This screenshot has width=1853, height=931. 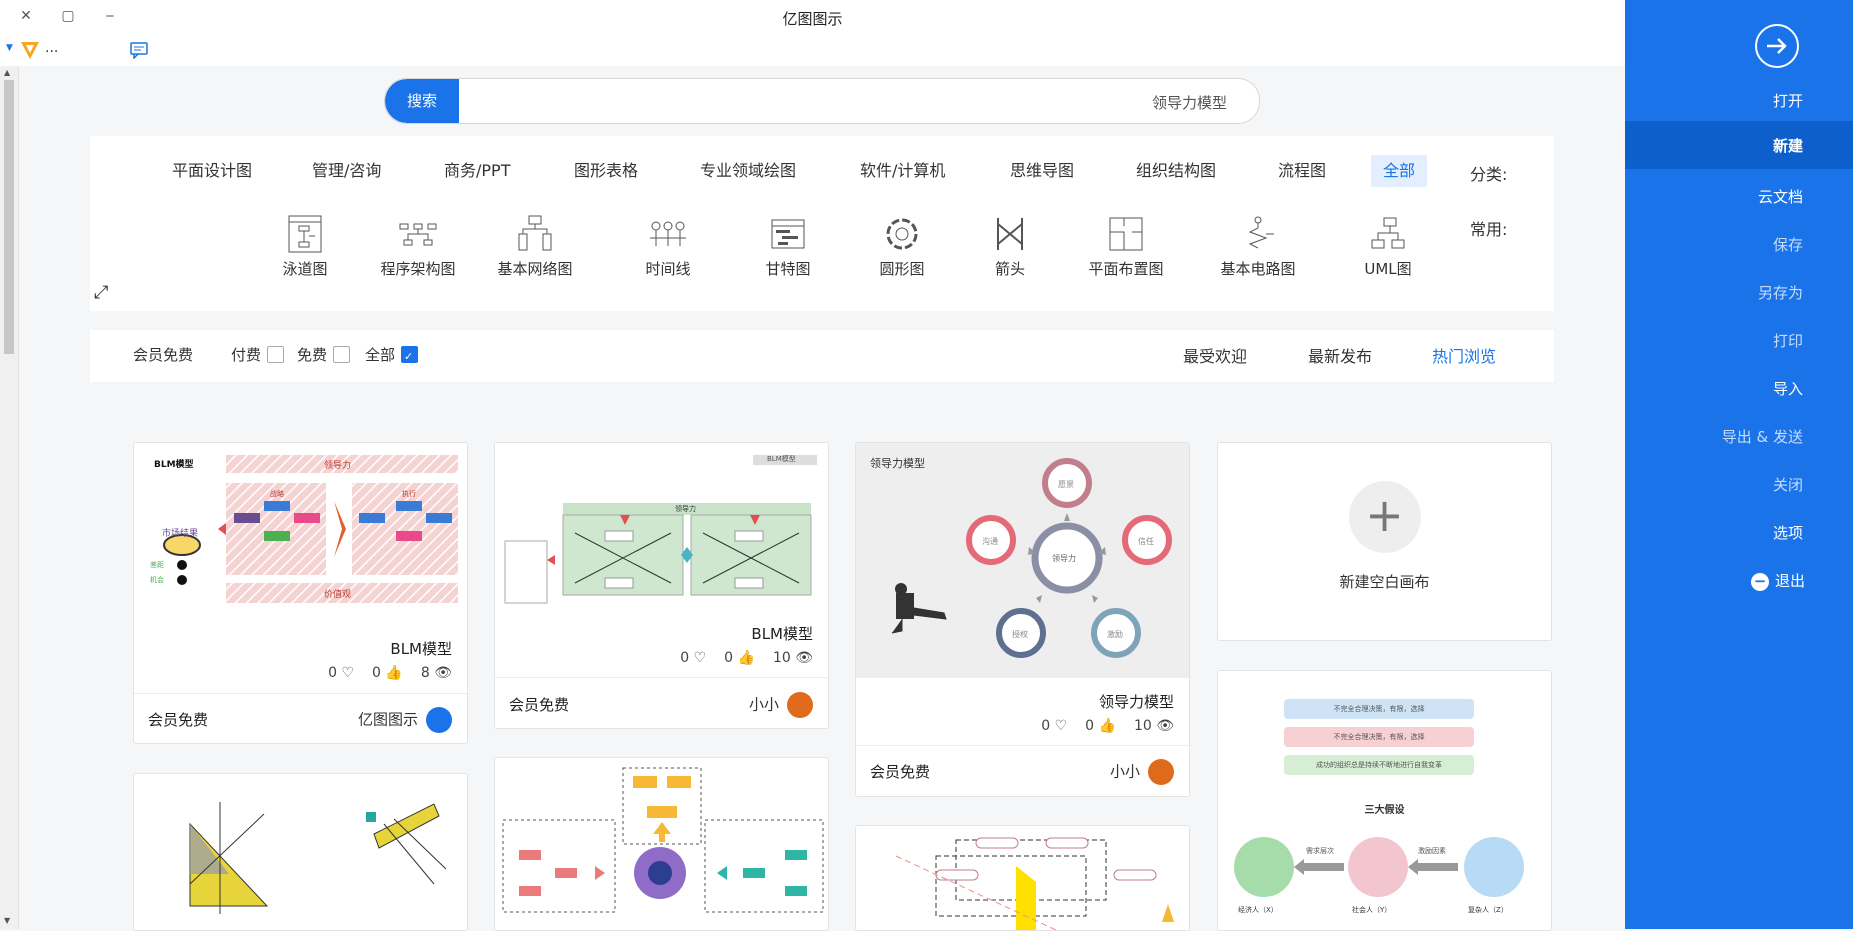 I want to click on template-timeline: 时间线, so click(x=668, y=246).